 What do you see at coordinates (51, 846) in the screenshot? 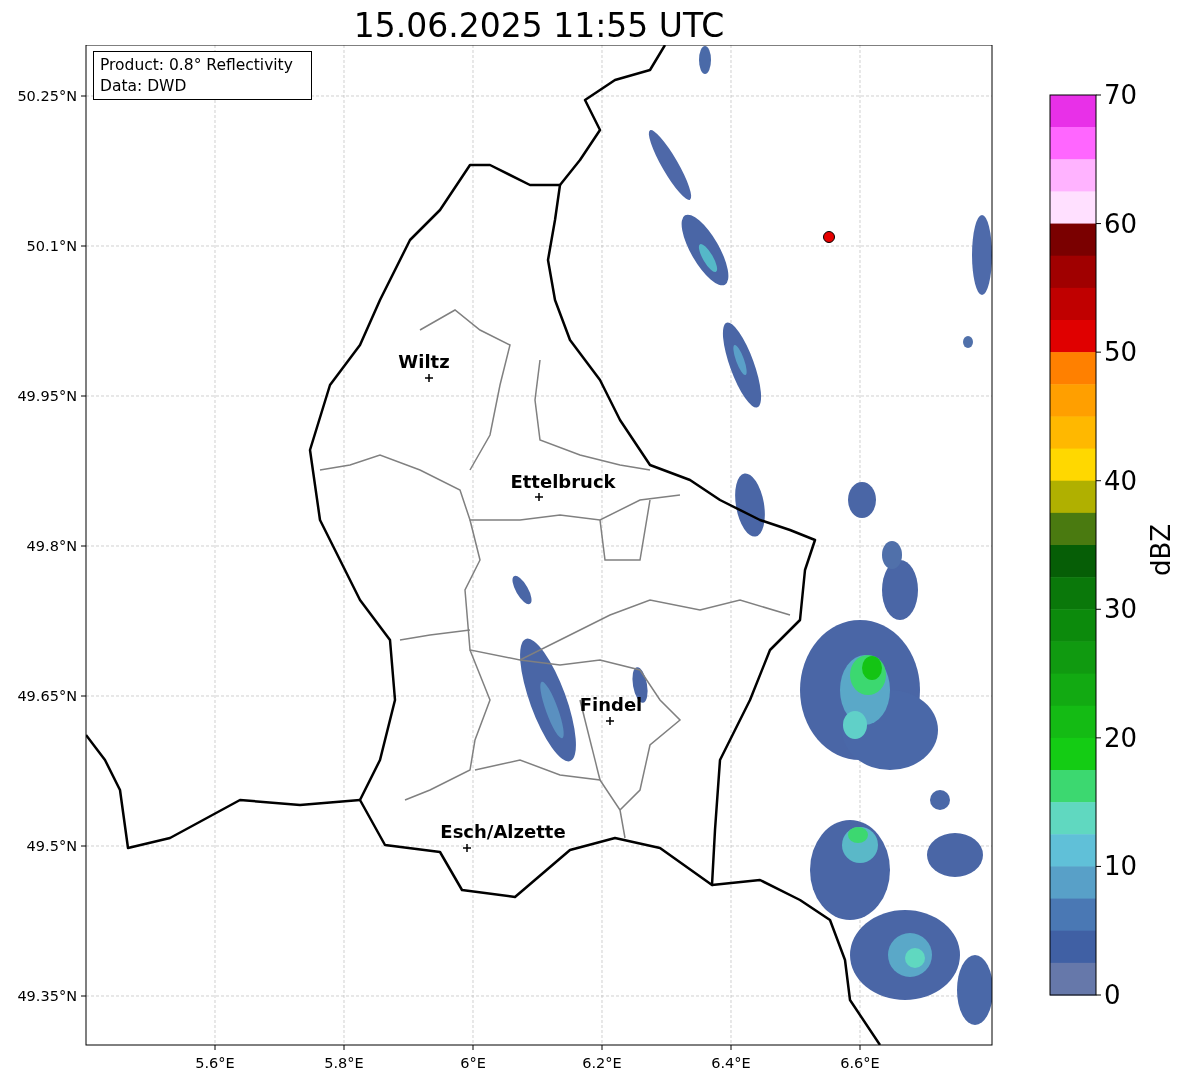
I see `axis-tick-label: 49.5°N` at bounding box center [51, 846].